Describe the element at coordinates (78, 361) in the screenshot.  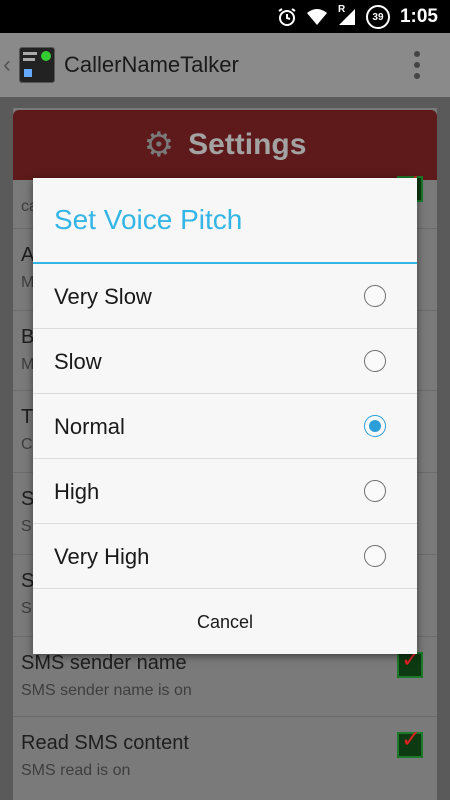
I see `option-label: Slow` at that location.